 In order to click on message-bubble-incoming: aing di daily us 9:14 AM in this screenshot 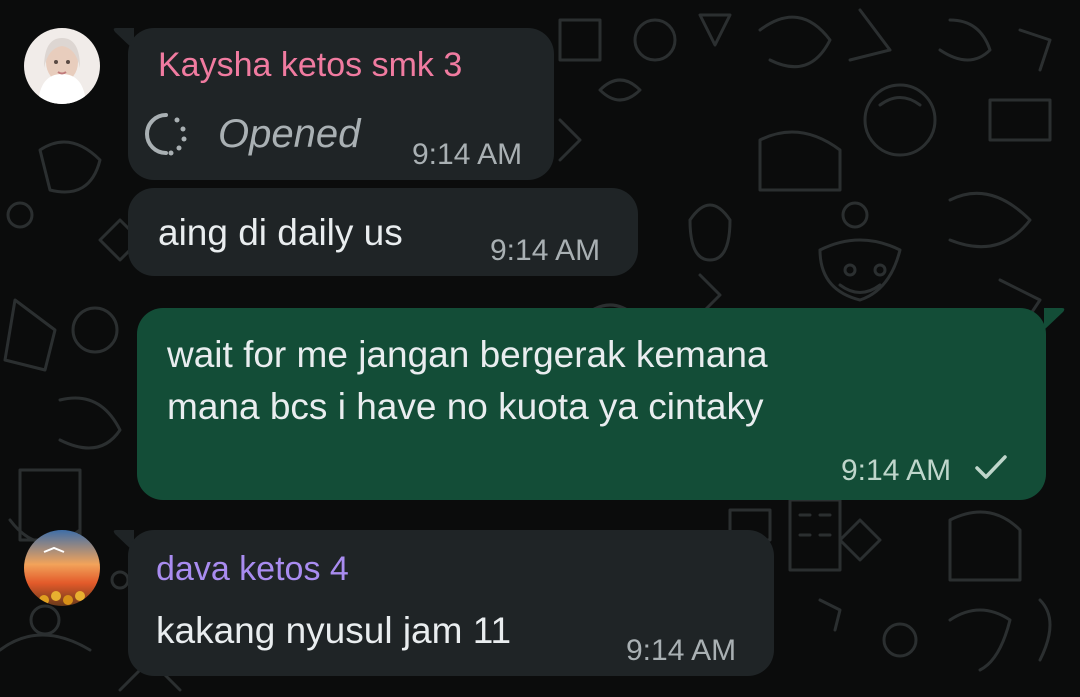, I will do `click(383, 232)`.